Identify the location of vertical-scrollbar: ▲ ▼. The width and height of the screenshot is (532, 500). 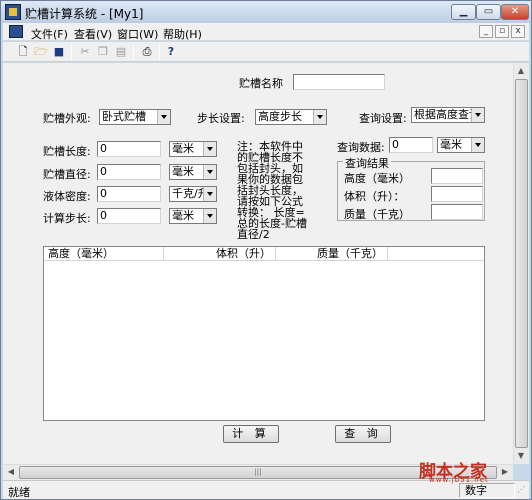
(521, 263).